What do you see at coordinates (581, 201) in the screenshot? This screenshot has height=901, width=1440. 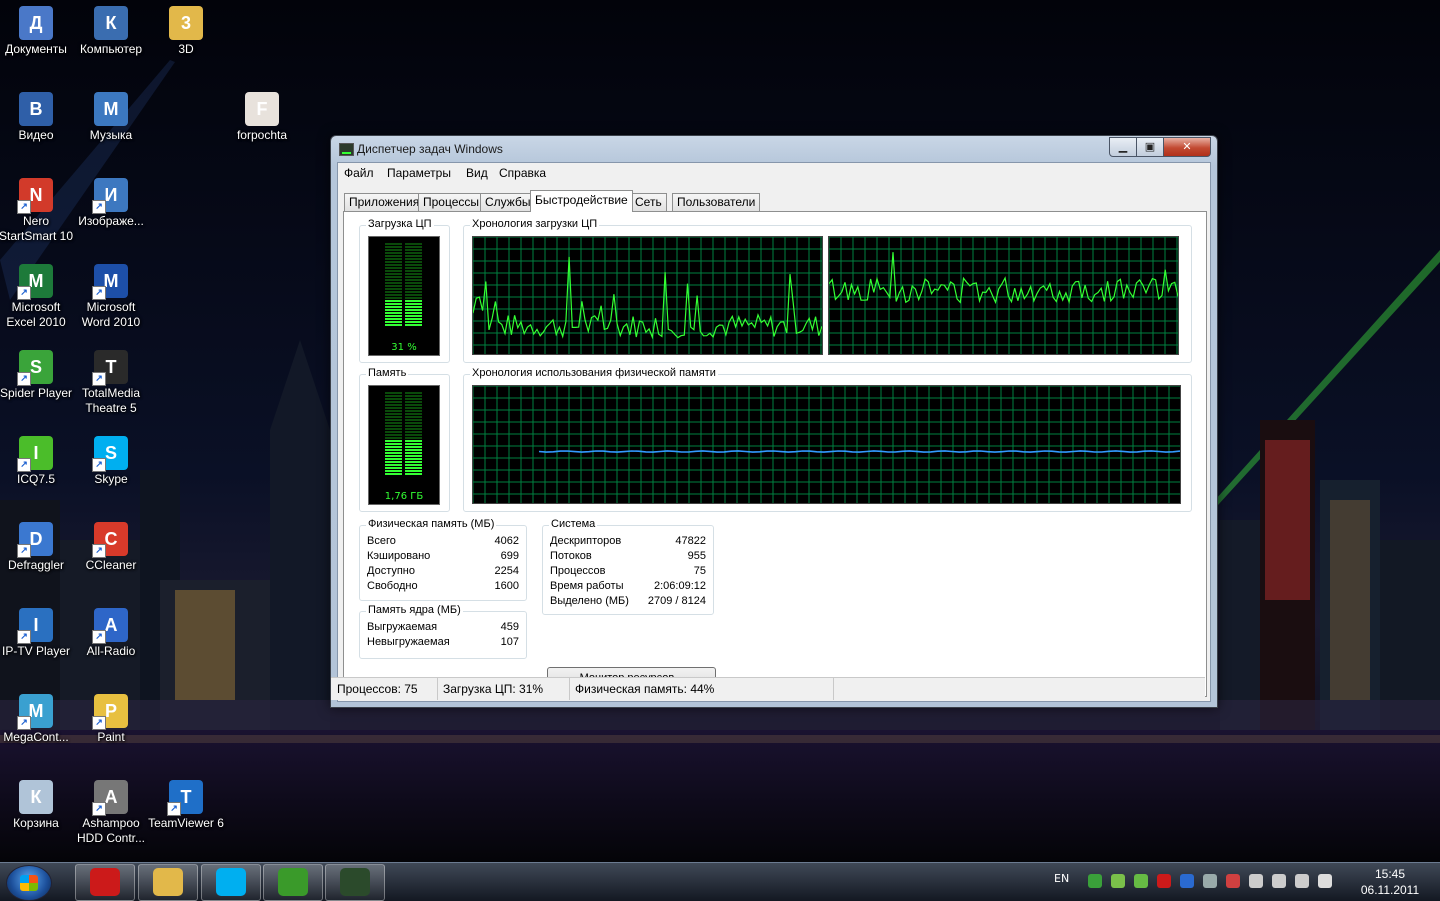 I see `tab-performance: Быстродействие` at bounding box center [581, 201].